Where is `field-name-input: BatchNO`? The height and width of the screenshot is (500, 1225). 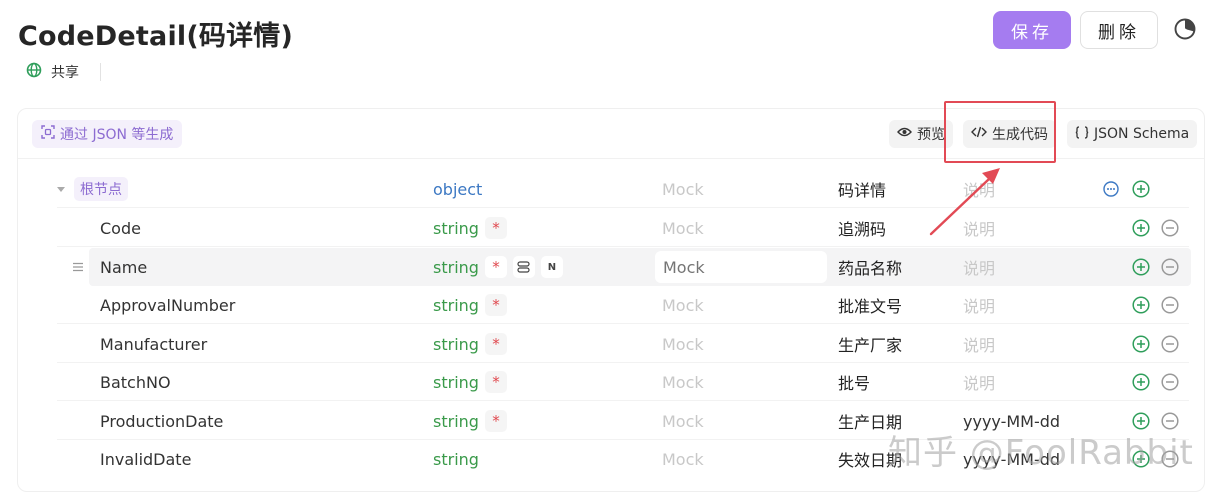 field-name-input: BatchNO is located at coordinates (135, 382).